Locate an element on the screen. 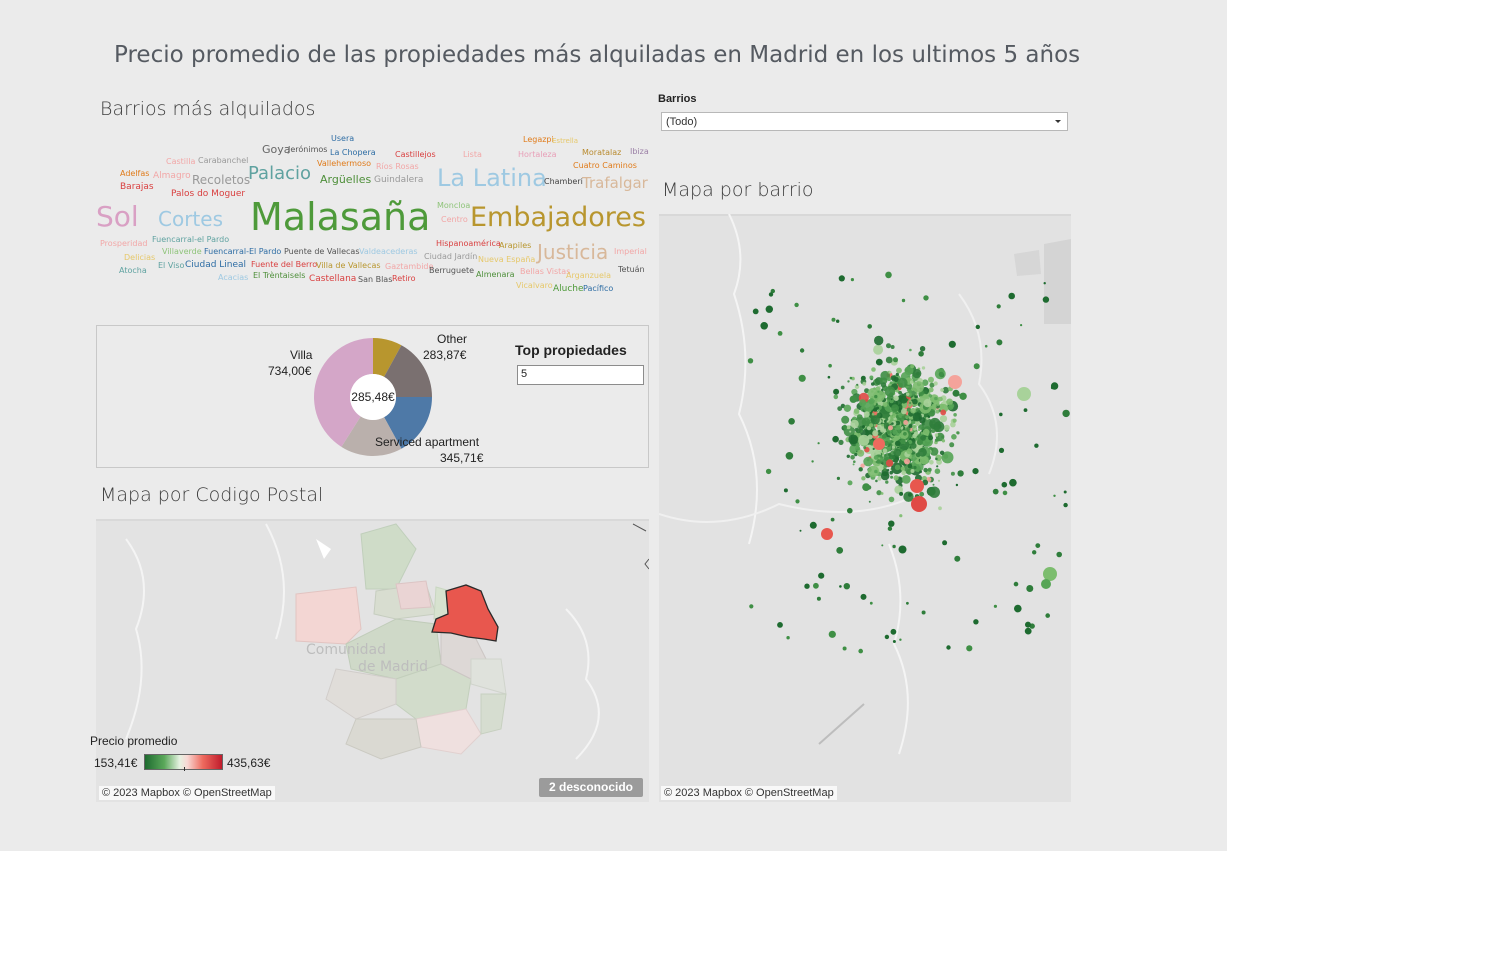 The width and height of the screenshot is (1503, 955). wordcloud-word: Valdeacederas is located at coordinates (388, 252).